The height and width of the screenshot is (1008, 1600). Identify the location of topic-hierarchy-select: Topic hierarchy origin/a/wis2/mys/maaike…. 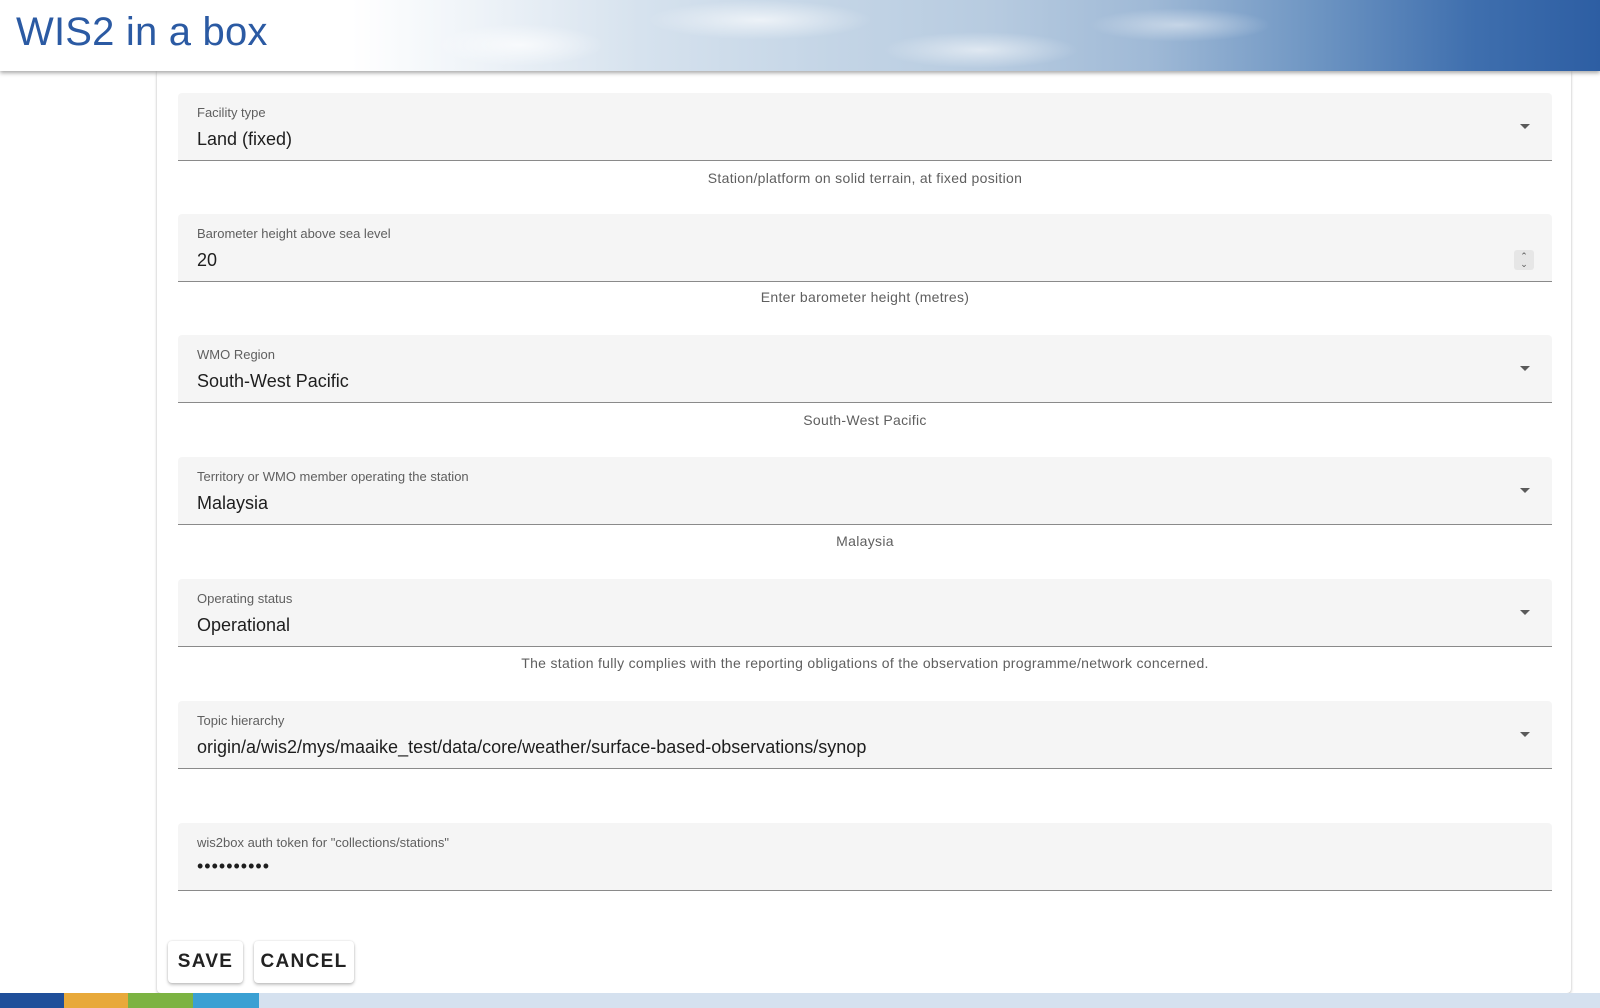
(865, 735).